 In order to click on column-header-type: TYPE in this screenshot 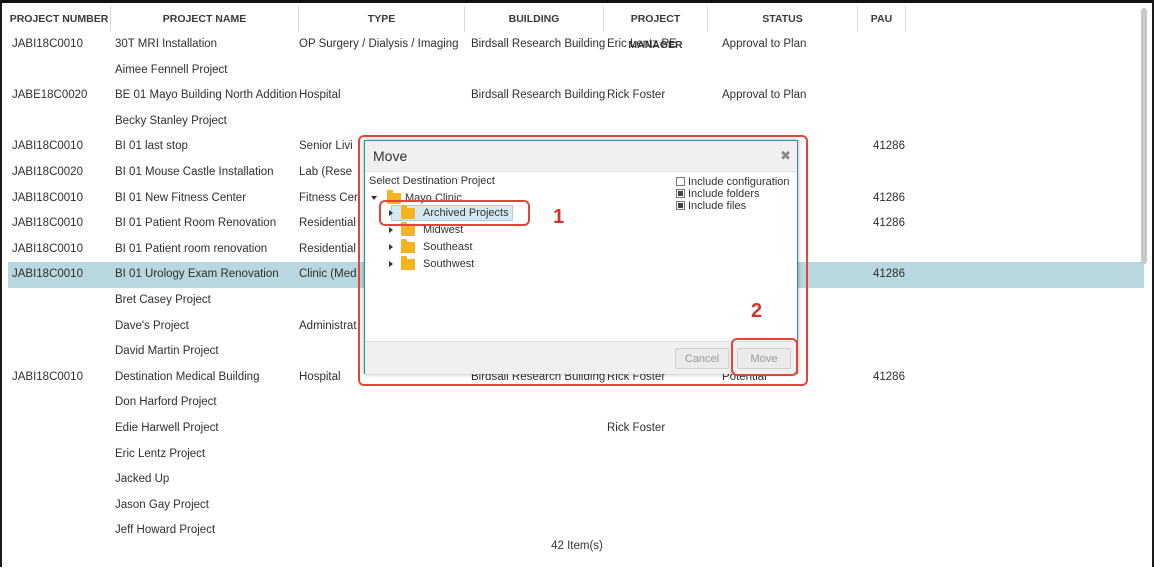, I will do `click(382, 19)`.